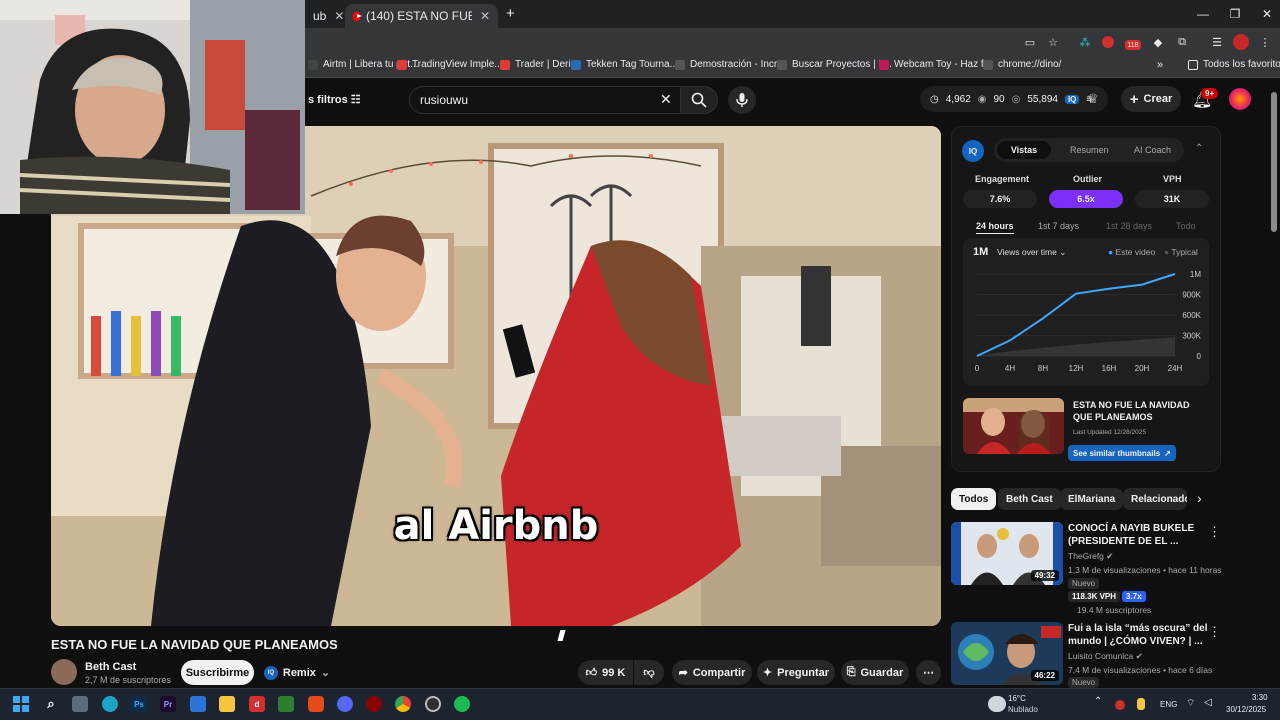 The width and height of the screenshot is (1280, 720). I want to click on clear-search-icon: ✕, so click(666, 99).